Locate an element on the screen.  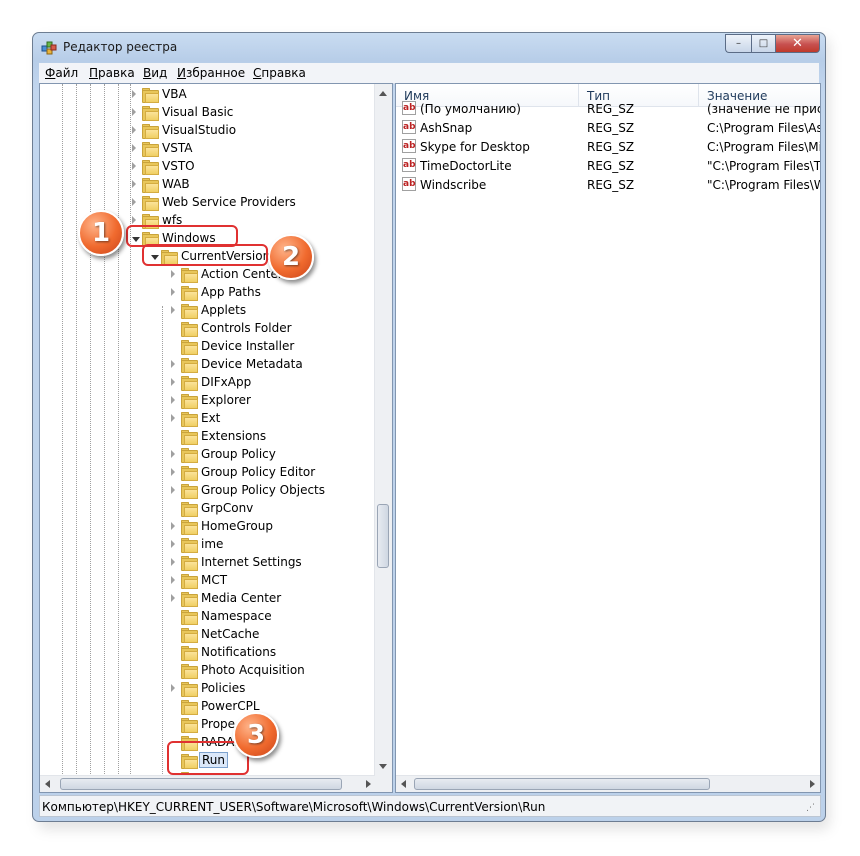
tree-item-photo-acquisition: Photo Acquisition is located at coordinates (208, 671).